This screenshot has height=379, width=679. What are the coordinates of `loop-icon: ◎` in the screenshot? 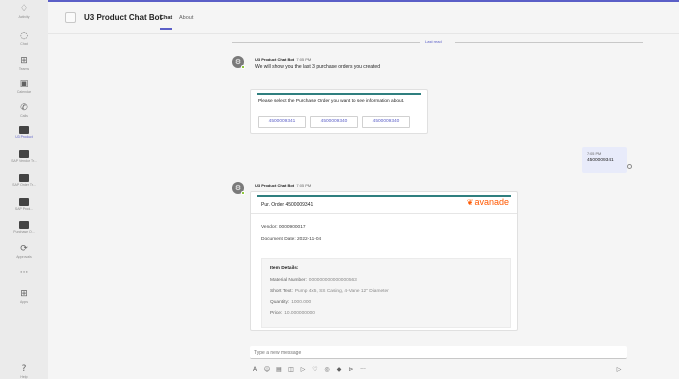 It's located at (327, 370).